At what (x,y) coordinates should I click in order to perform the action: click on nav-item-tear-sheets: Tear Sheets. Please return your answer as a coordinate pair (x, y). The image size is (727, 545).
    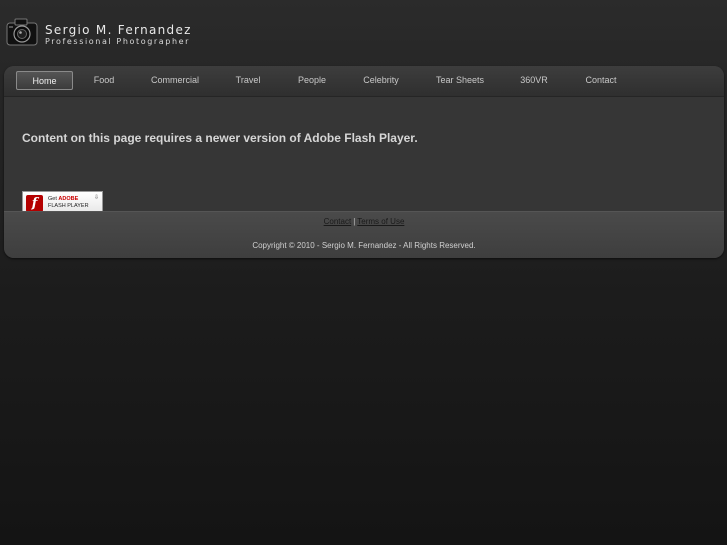
    Looking at the image, I should click on (460, 80).